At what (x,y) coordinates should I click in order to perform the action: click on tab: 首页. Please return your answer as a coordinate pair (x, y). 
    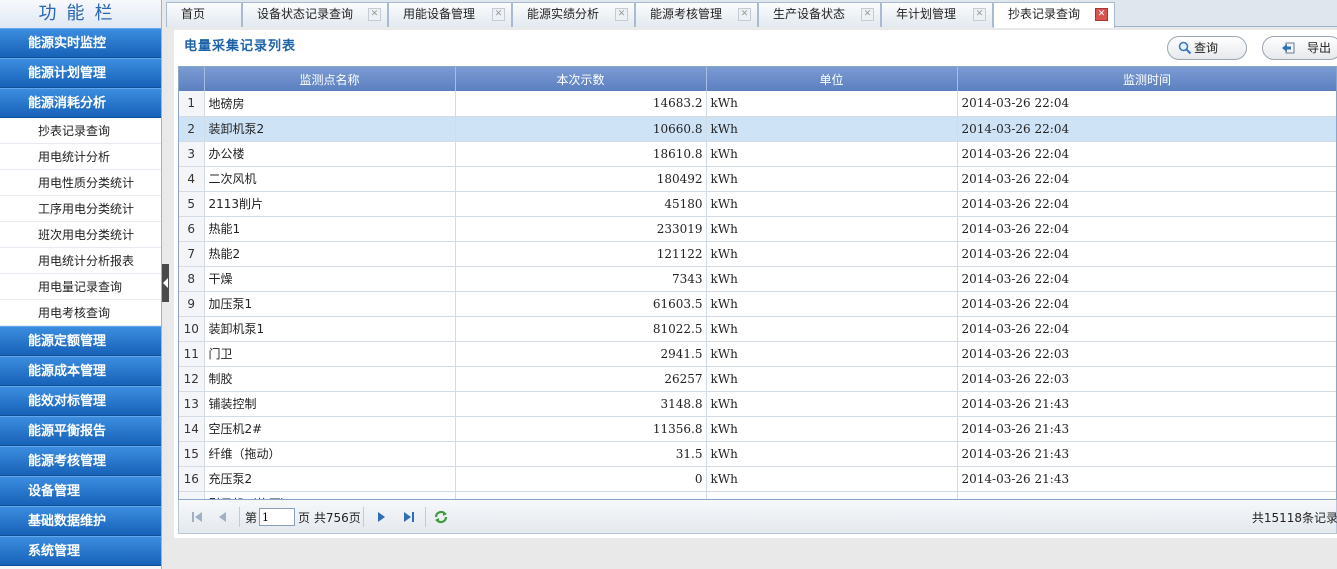
    Looking at the image, I should click on (204, 14).